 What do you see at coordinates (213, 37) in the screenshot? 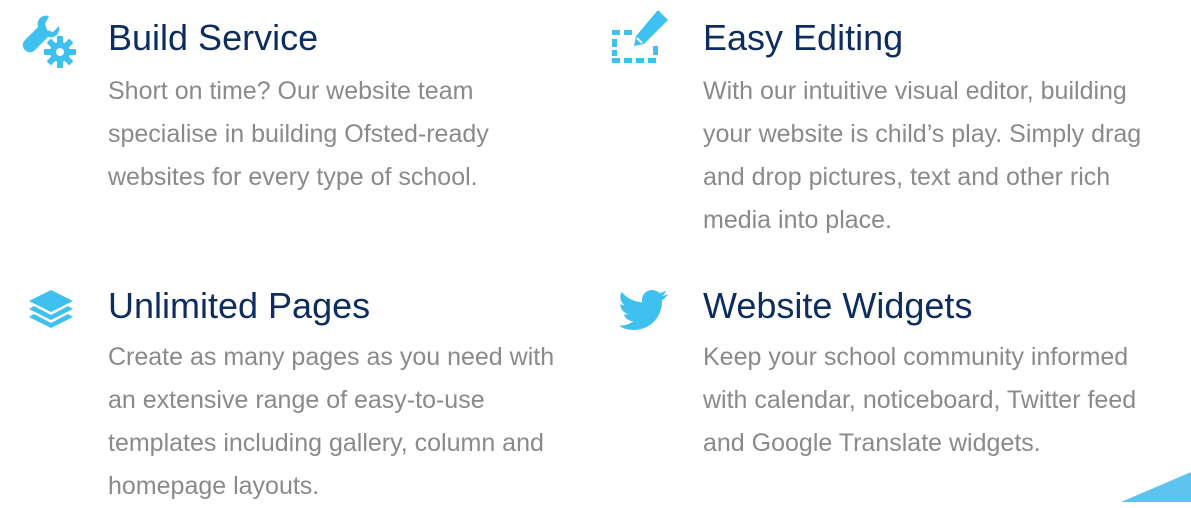
I see `feature-title: Build Service` at bounding box center [213, 37].